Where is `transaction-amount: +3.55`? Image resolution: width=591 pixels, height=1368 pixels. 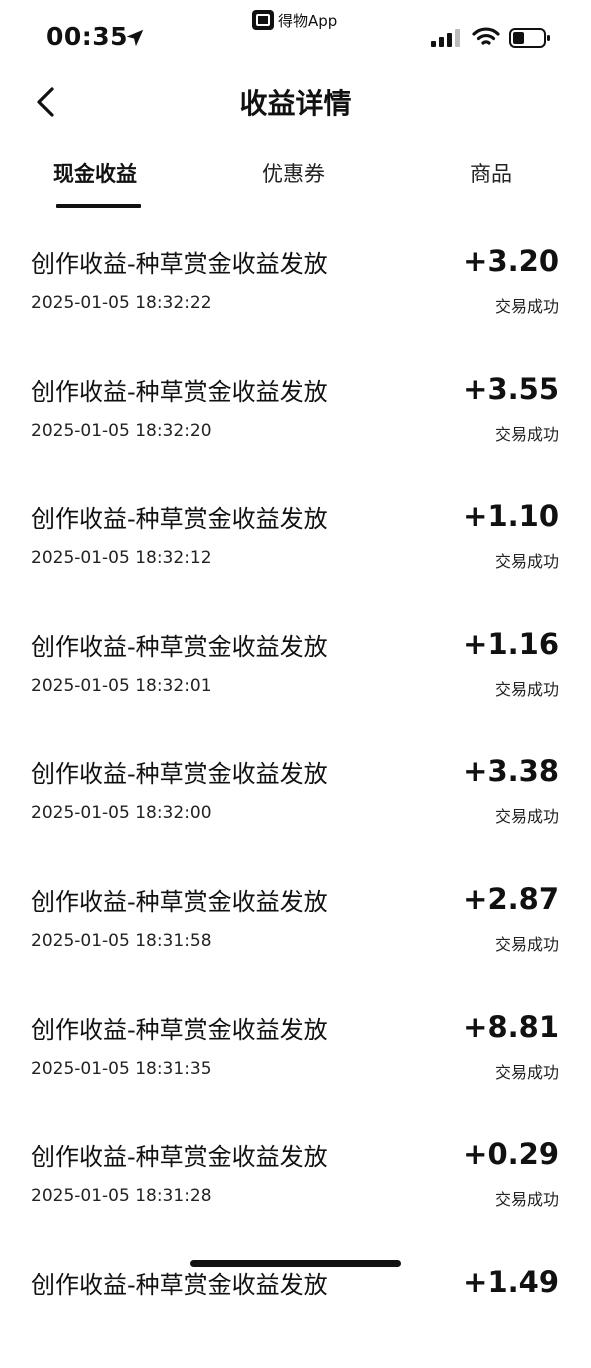 transaction-amount: +3.55 is located at coordinates (511, 388).